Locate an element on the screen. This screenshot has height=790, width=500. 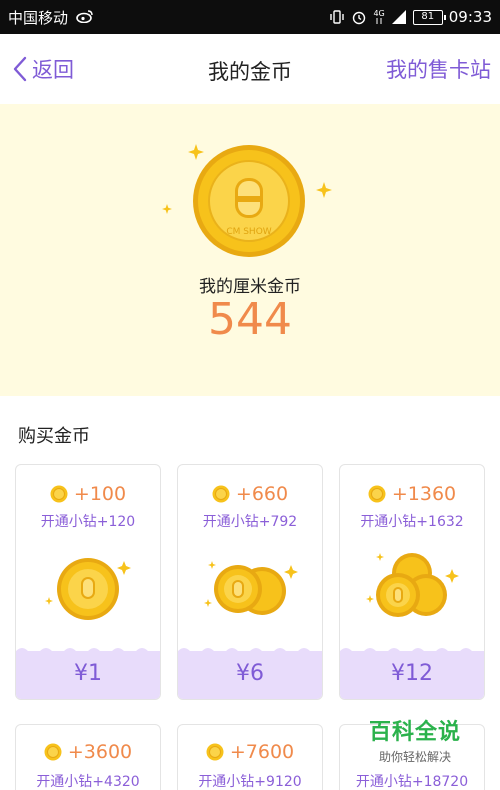
section-title: 购买金币 is located at coordinates (54, 436).